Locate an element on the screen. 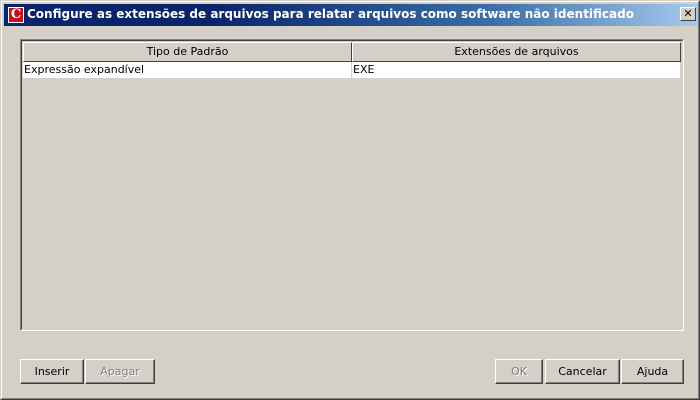 The height and width of the screenshot is (400, 700). cell-extensions: EXE is located at coordinates (516, 70).